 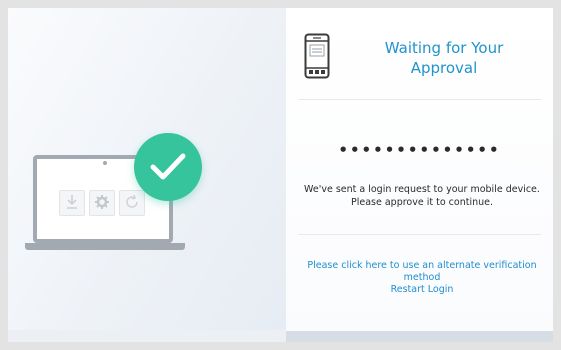 What do you see at coordinates (419, 99) in the screenshot?
I see `divider-top` at bounding box center [419, 99].